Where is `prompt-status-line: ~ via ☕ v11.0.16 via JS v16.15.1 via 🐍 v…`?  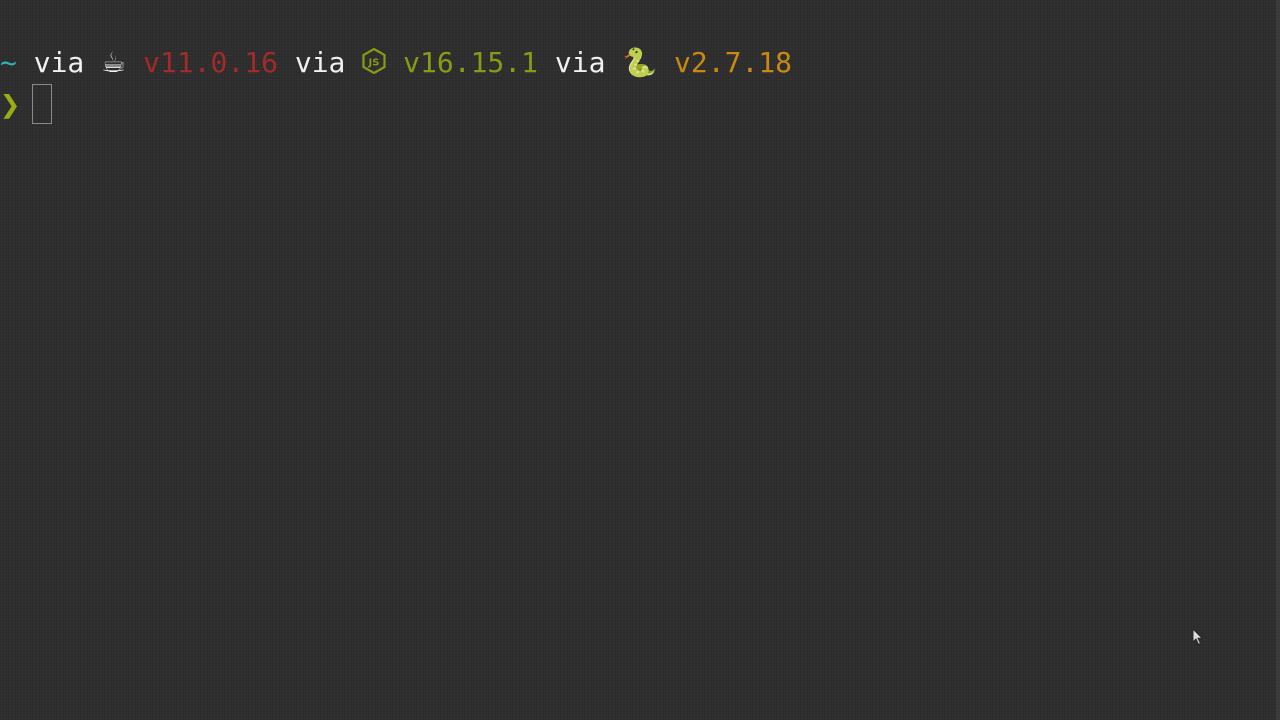 prompt-status-line: ~ via ☕ v11.0.16 via JS v16.15.1 via 🐍 v… is located at coordinates (396, 63).